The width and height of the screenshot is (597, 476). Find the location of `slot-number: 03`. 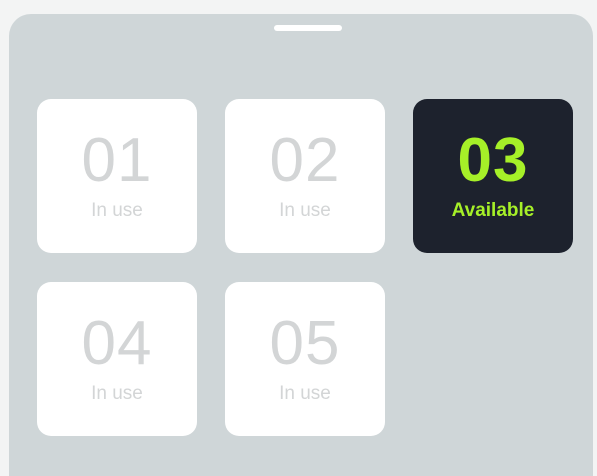

slot-number: 03 is located at coordinates (493, 160).